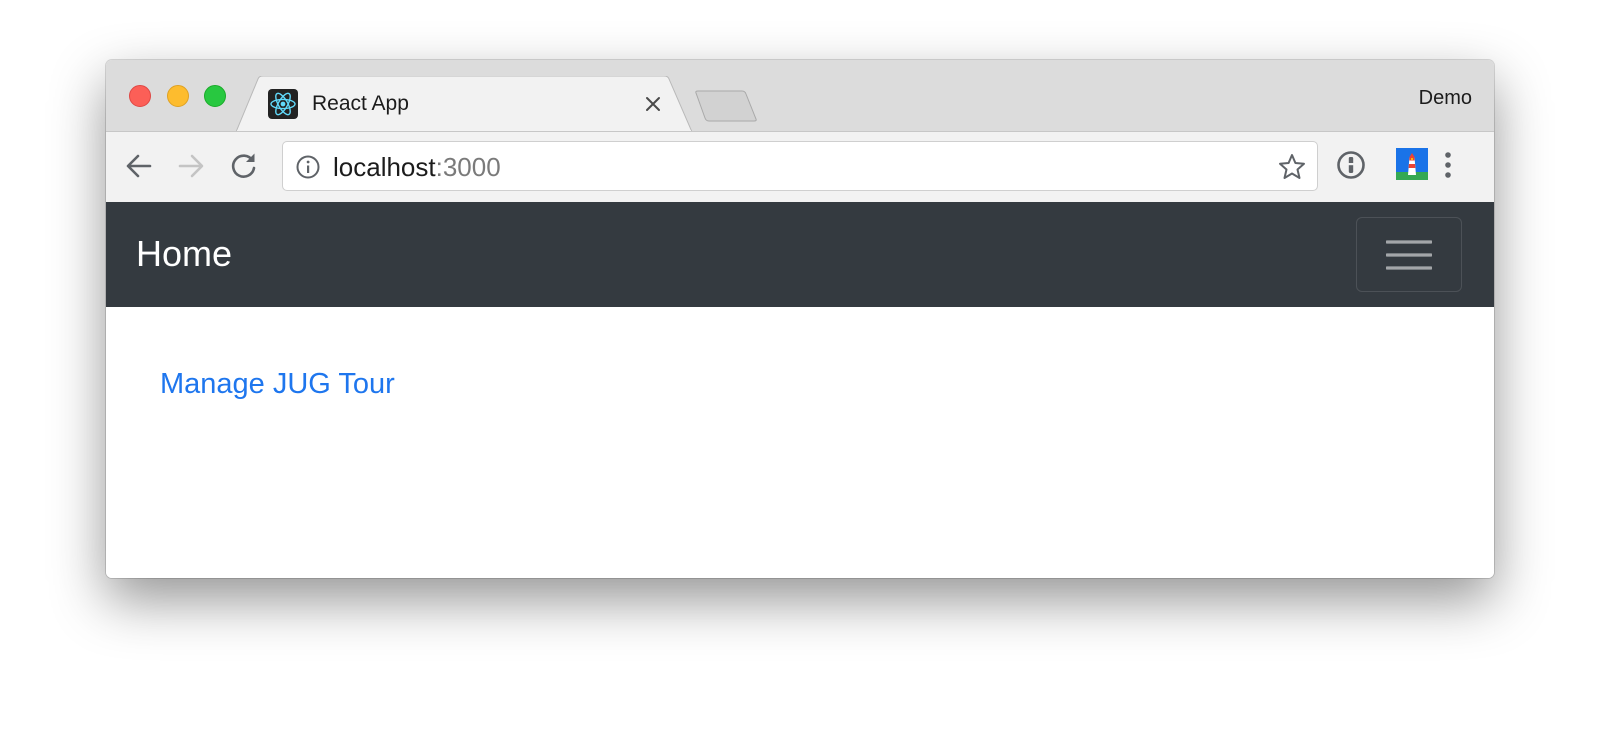 The height and width of the screenshot is (730, 1600). What do you see at coordinates (726, 106) in the screenshot?
I see `new-tab-button` at bounding box center [726, 106].